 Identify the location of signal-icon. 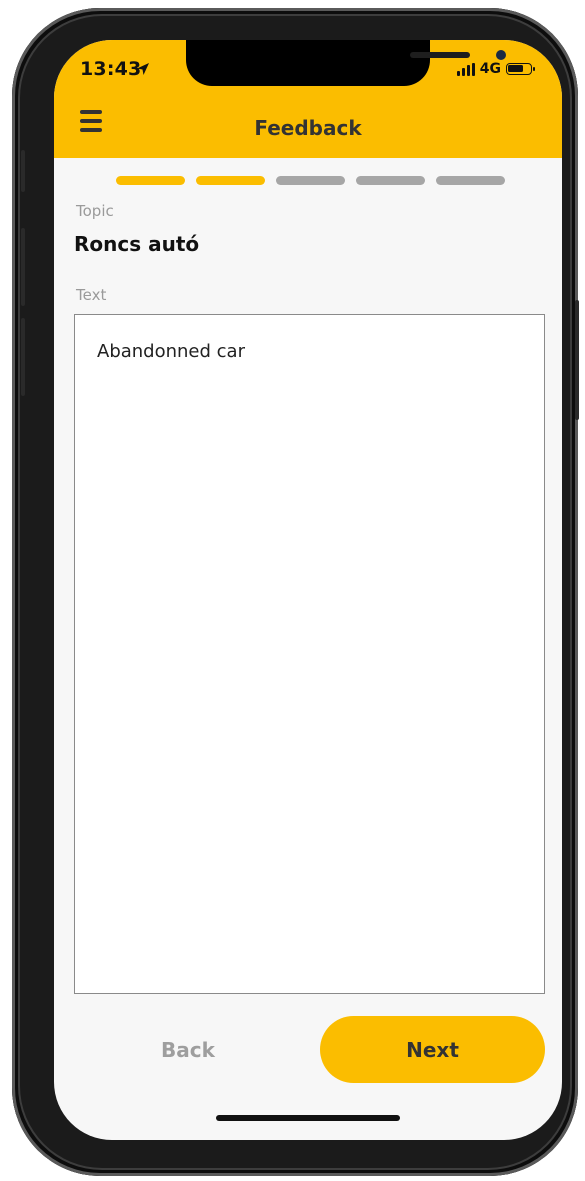
(465, 69).